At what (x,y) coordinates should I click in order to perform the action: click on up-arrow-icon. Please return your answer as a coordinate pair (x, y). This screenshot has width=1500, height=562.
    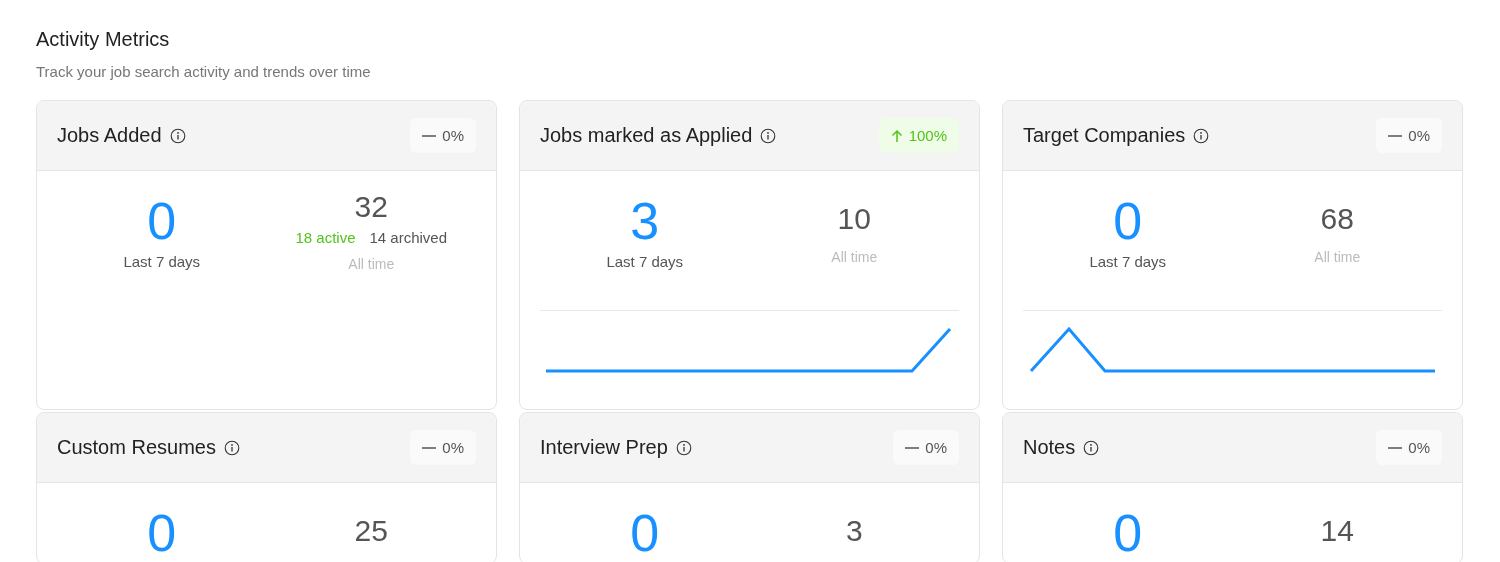
    Looking at the image, I should click on (896, 135).